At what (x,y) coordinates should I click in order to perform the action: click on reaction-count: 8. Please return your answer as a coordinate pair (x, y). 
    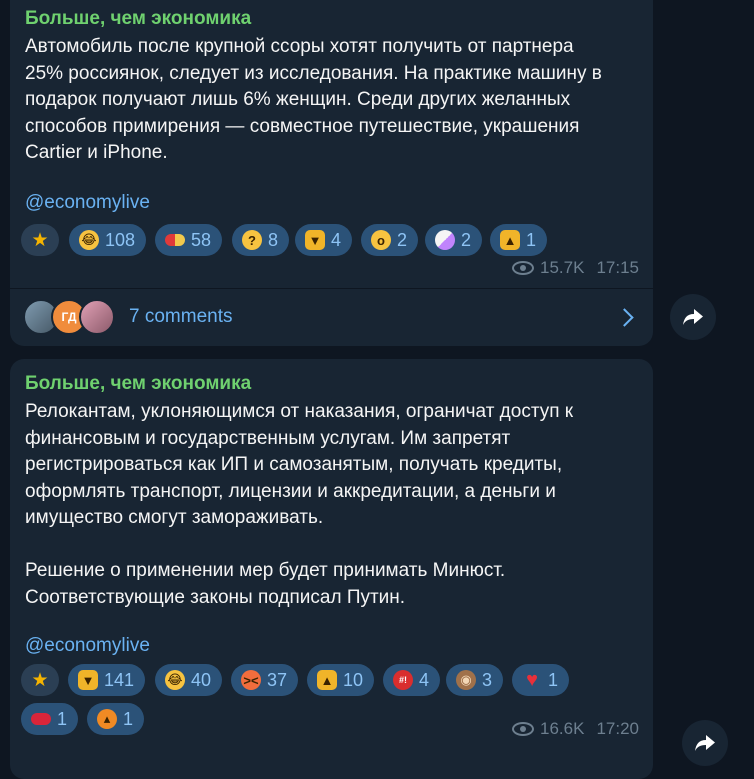
    Looking at the image, I should click on (273, 239).